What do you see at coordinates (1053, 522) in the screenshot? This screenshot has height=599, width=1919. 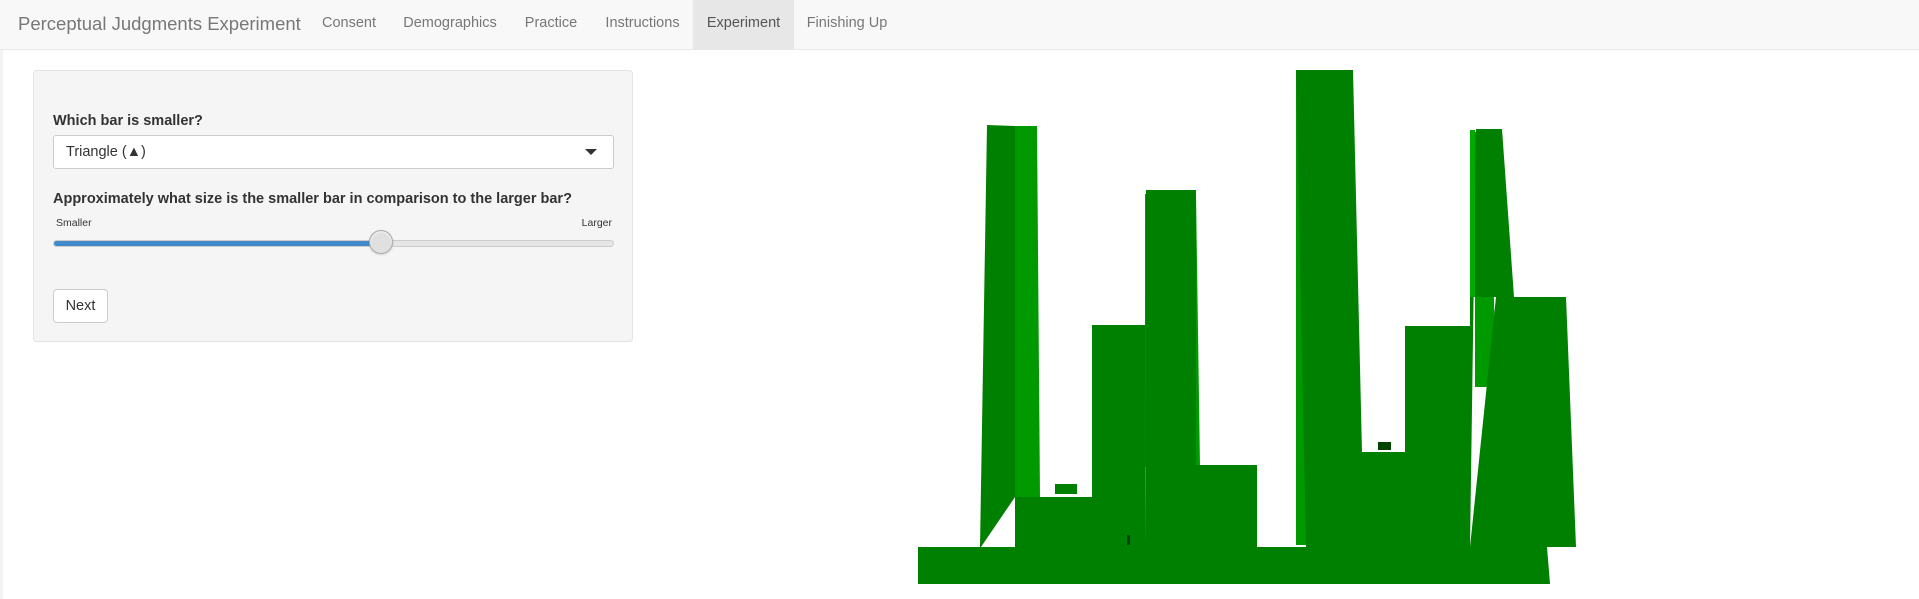 I see `bar-b-step` at bounding box center [1053, 522].